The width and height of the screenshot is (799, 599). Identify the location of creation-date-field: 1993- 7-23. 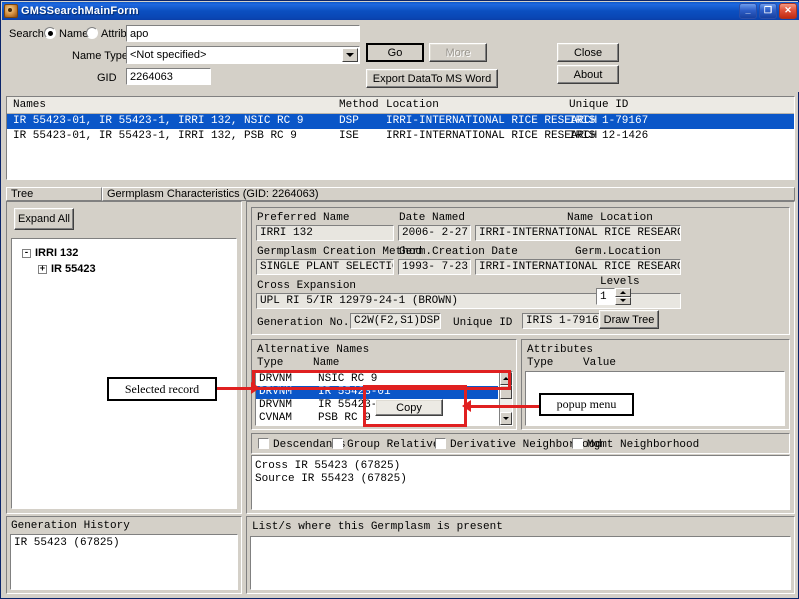
(434, 267).